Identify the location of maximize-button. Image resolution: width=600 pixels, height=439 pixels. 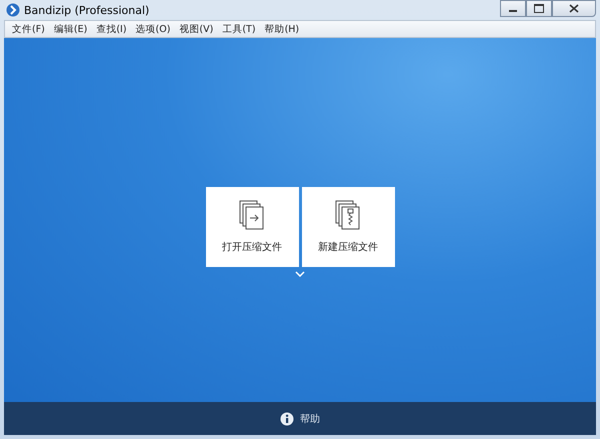
(539, 8).